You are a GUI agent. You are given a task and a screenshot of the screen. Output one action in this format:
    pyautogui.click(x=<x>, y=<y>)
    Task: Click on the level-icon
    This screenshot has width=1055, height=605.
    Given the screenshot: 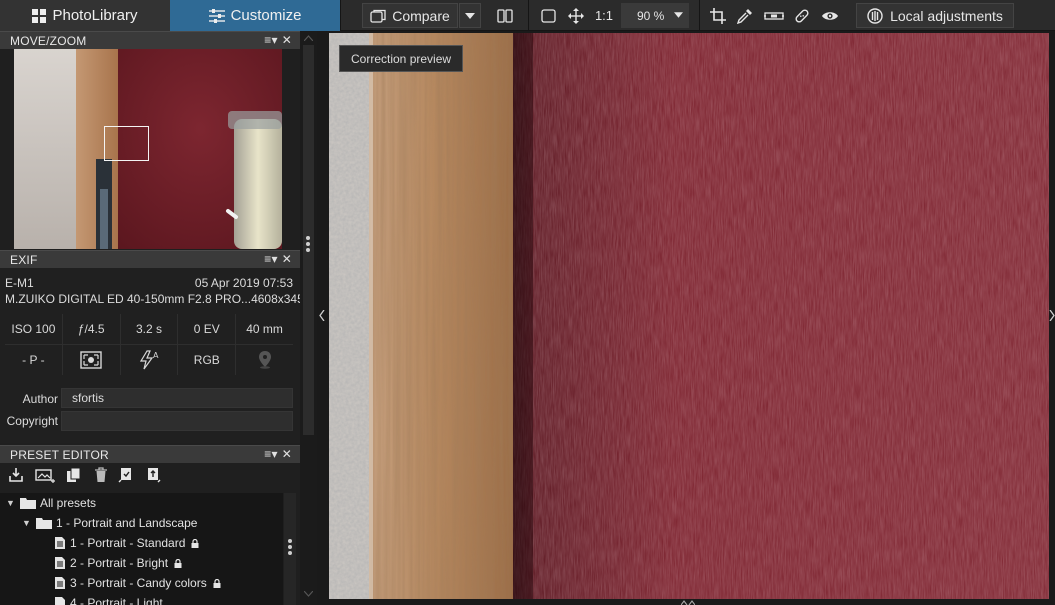 What is the action you would take?
    pyautogui.click(x=774, y=15)
    